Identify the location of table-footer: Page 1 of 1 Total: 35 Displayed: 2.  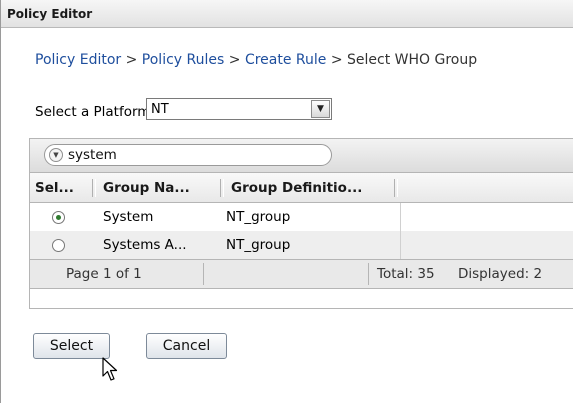
(301, 274).